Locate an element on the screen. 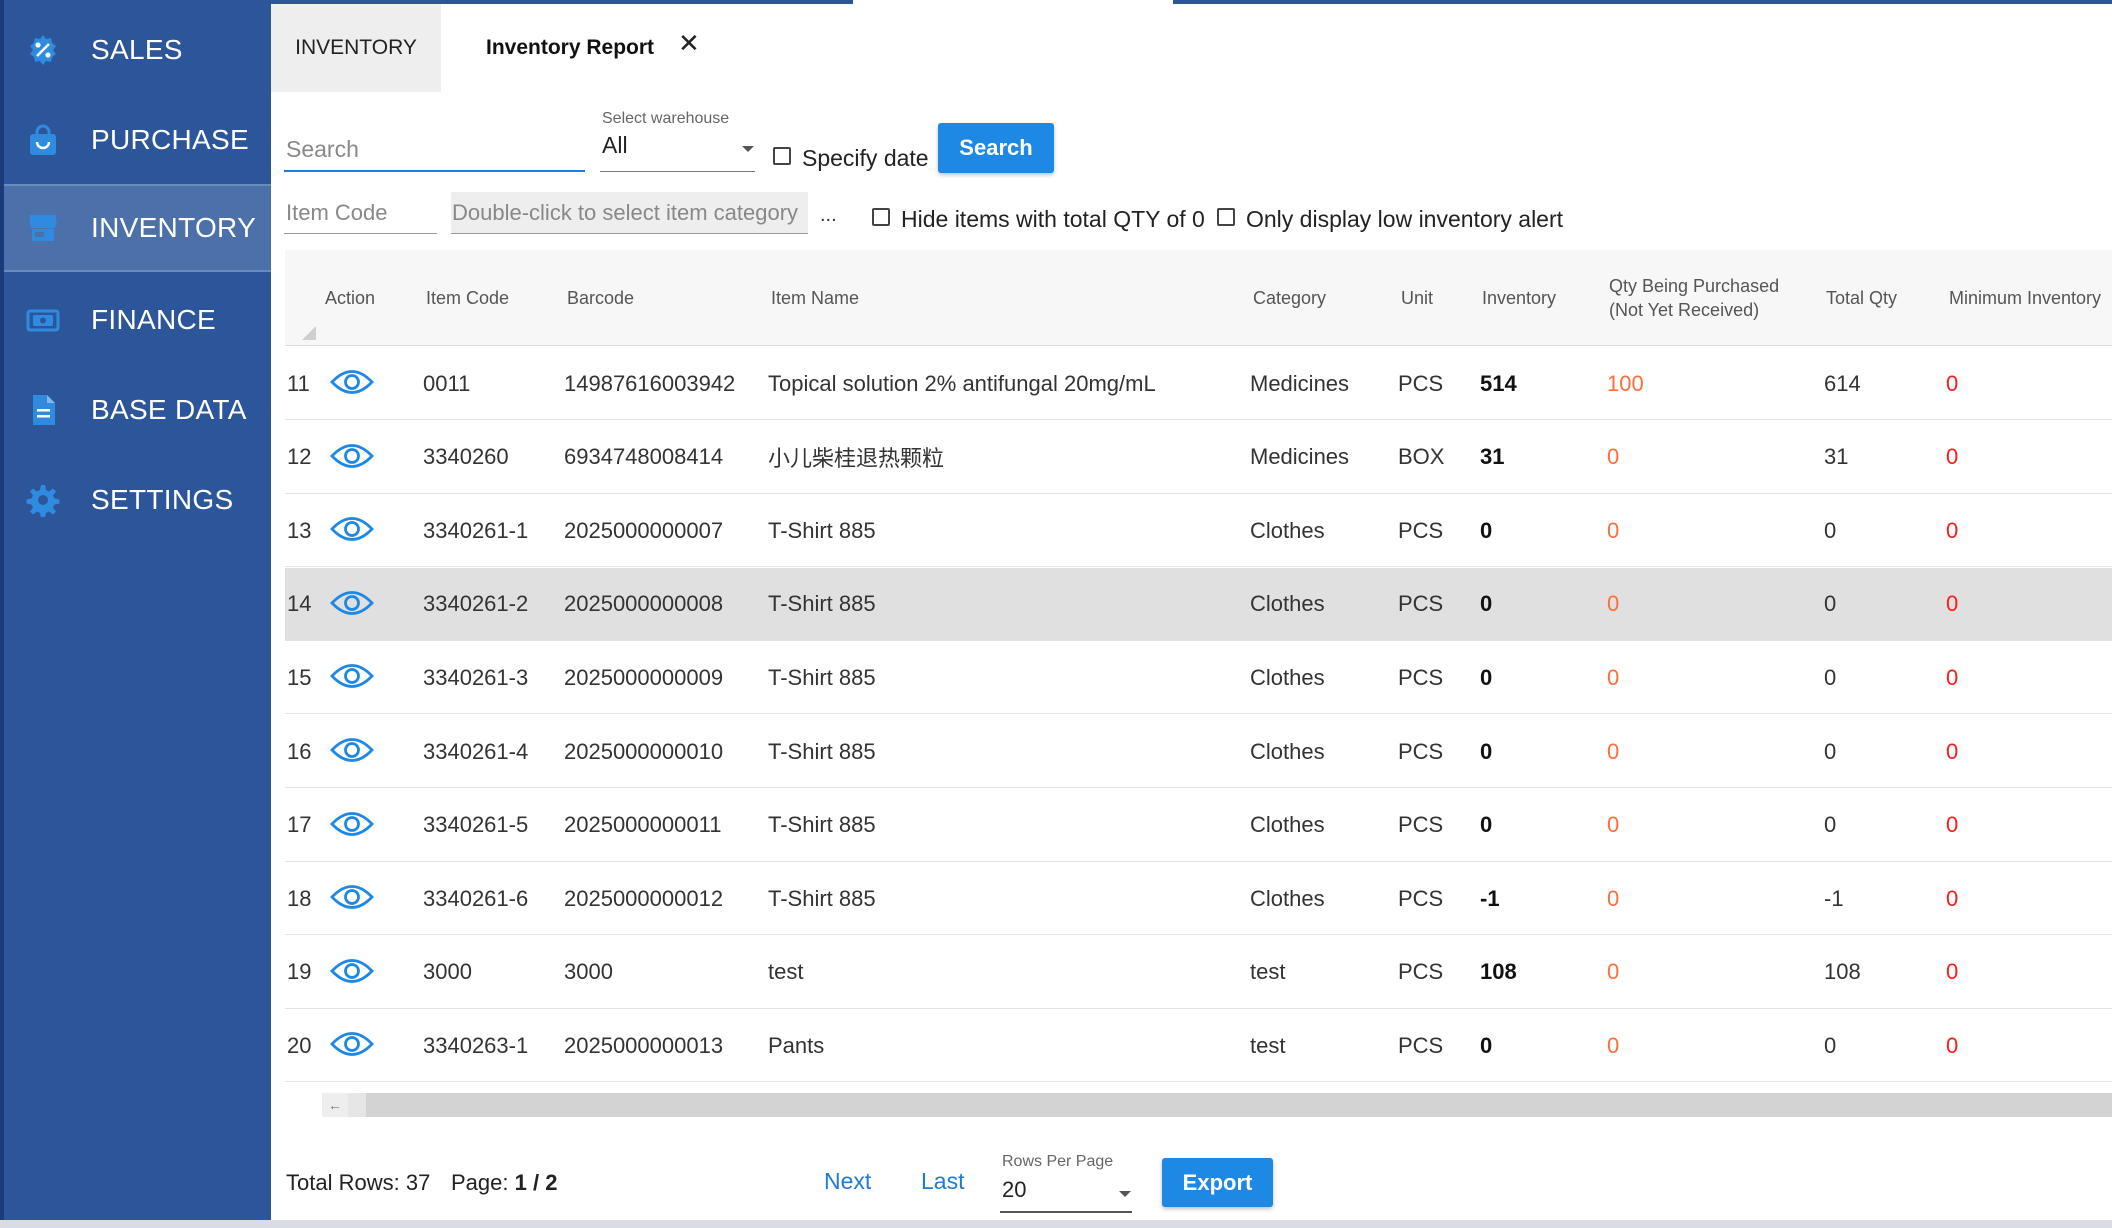 This screenshot has width=2112, height=1228. close-icon: ✕ is located at coordinates (689, 43).